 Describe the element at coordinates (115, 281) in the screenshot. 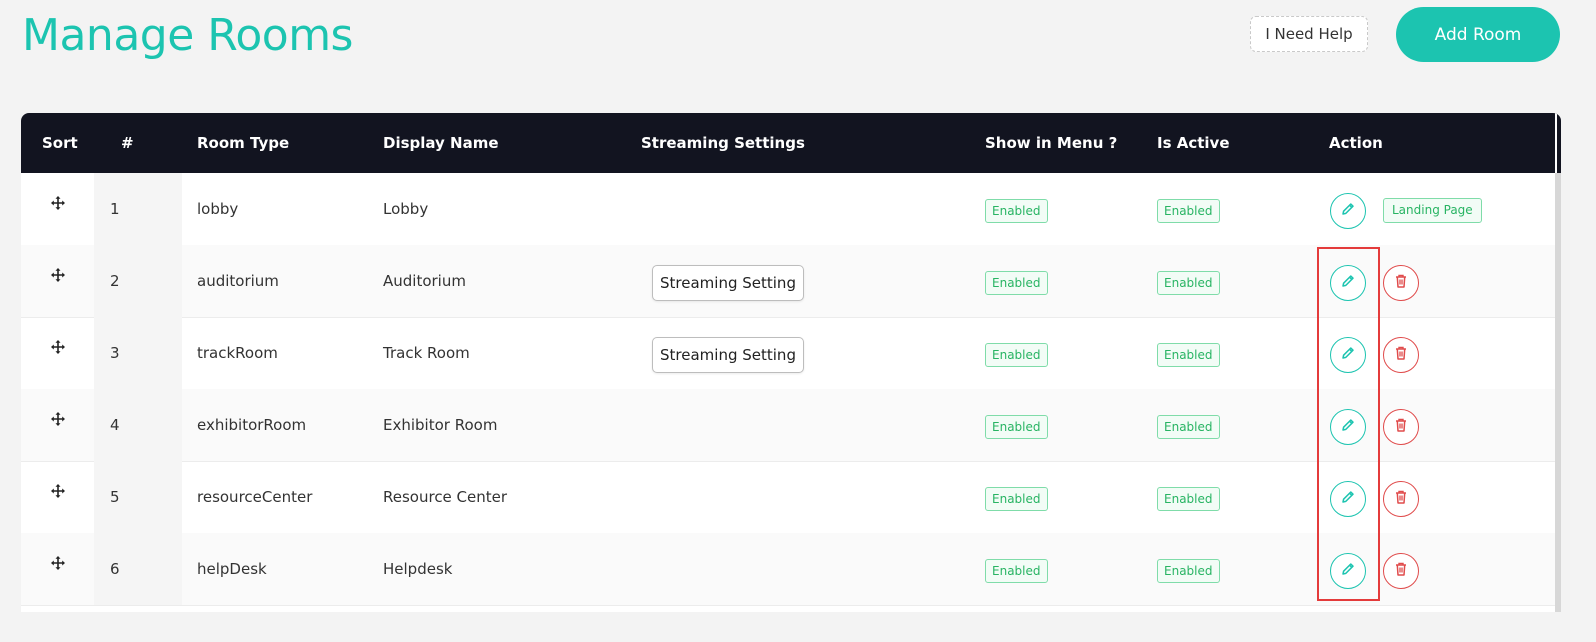

I see `row-number: 2` at that location.